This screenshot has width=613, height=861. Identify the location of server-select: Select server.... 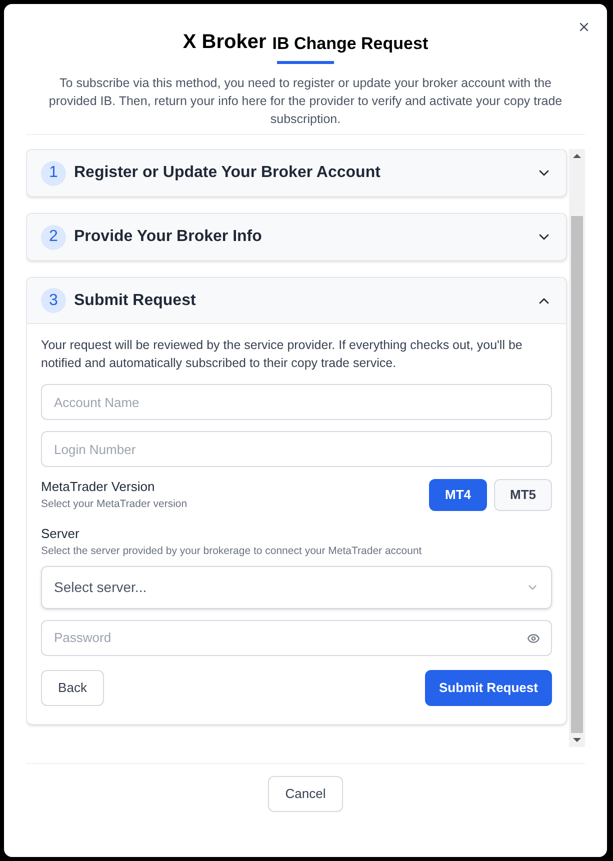
(296, 587).